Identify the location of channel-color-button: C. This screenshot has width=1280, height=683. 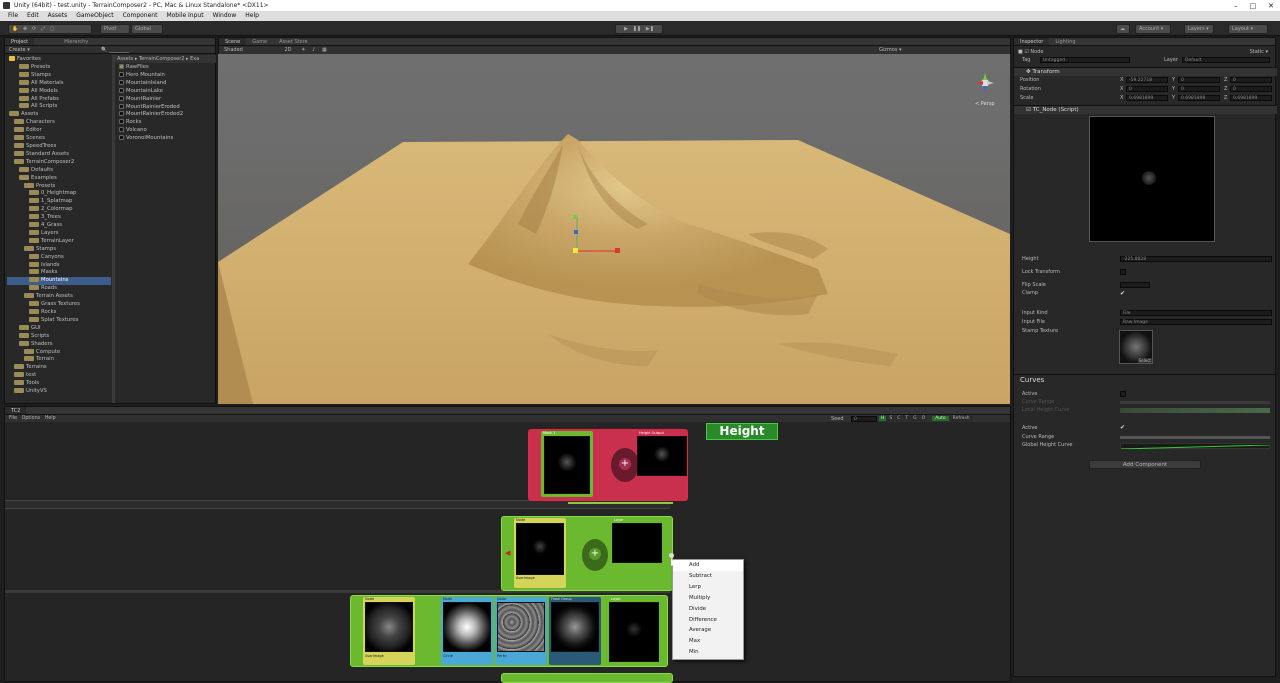
(899, 418).